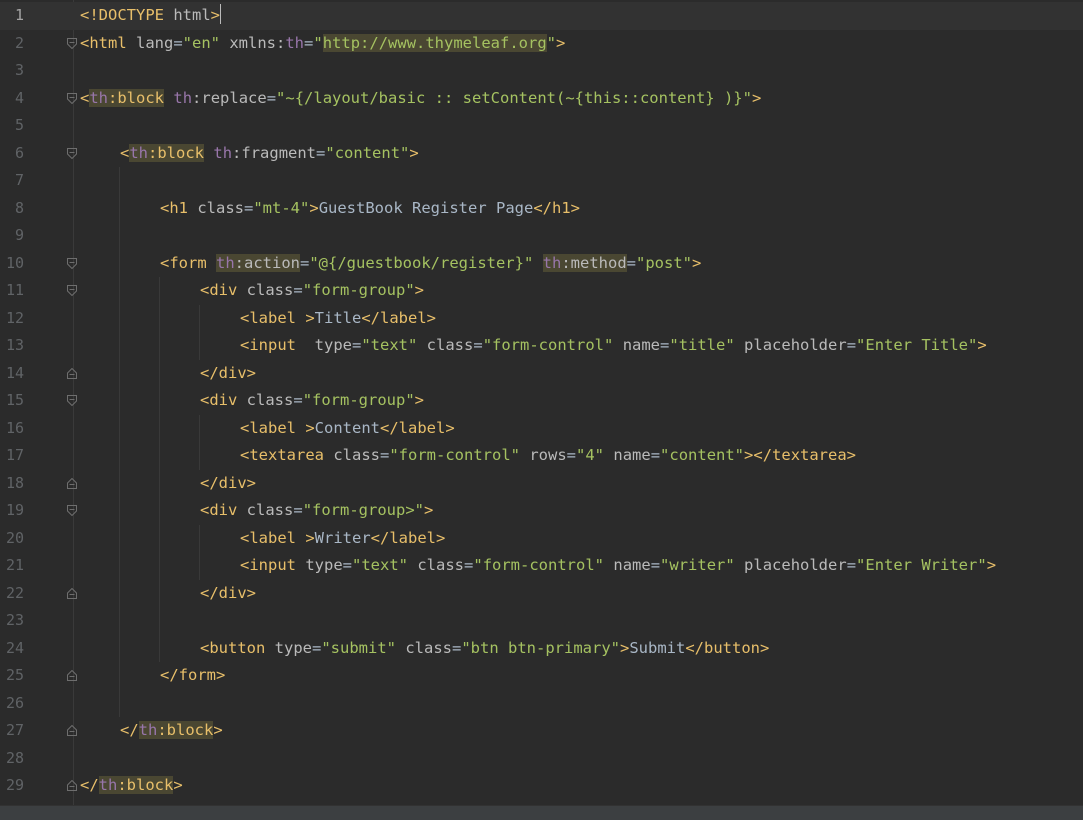  Describe the element at coordinates (541, 154) in the screenshot. I see `code-line-6: 6 <th:block th:fragment="content">` at that location.